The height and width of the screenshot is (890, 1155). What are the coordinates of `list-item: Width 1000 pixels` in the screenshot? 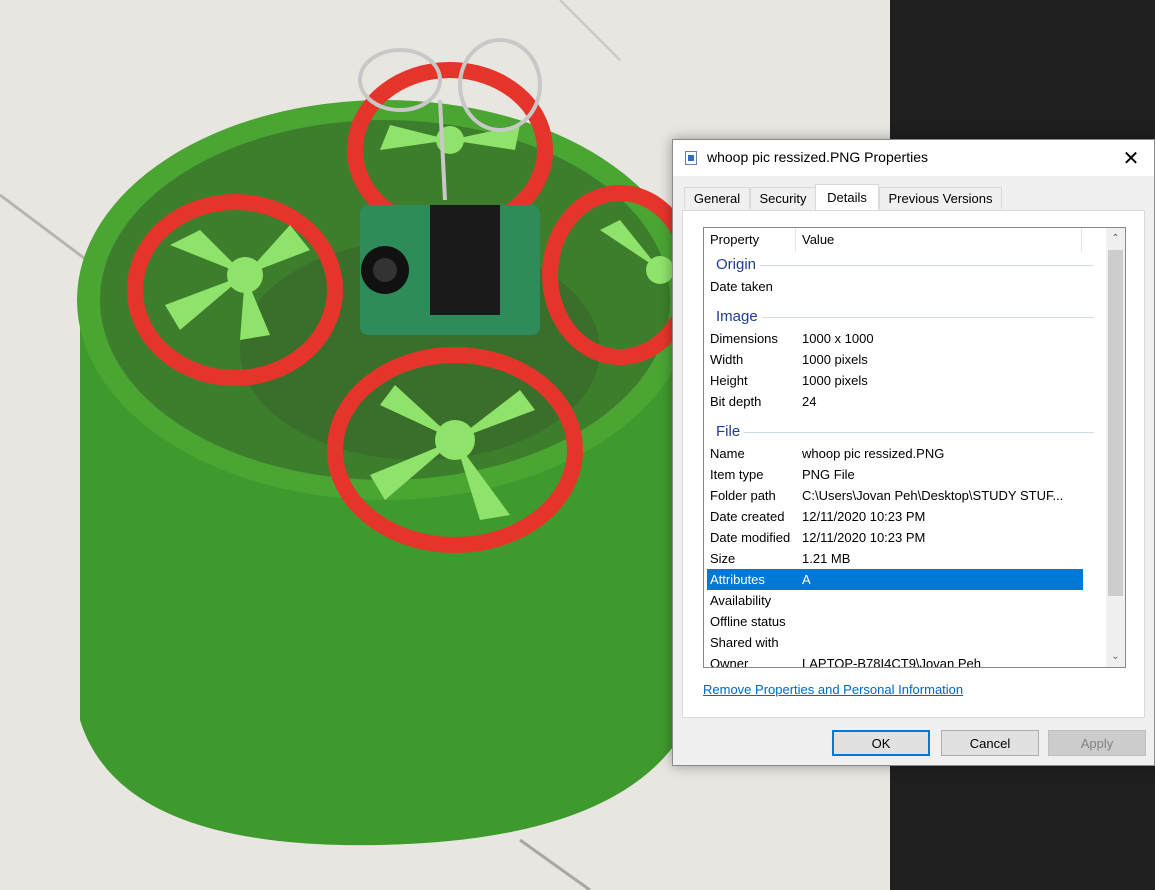 It's located at (905, 359).